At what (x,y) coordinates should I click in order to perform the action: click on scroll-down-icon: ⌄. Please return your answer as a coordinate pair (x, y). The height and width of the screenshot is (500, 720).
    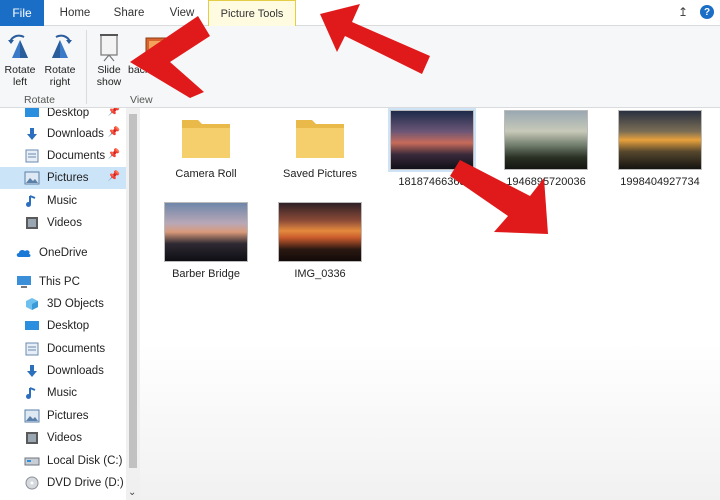
    Looking at the image, I should click on (132, 492).